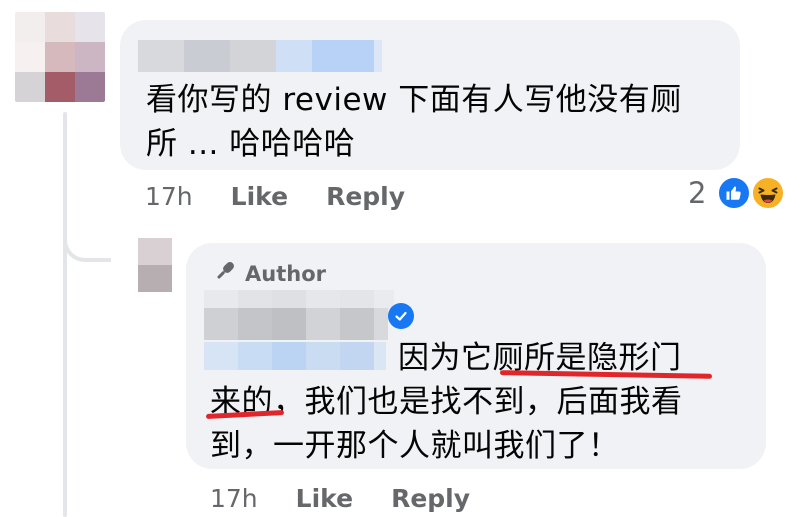 The image size is (800, 517). I want to click on thread-connector-line, so click(65, 314).